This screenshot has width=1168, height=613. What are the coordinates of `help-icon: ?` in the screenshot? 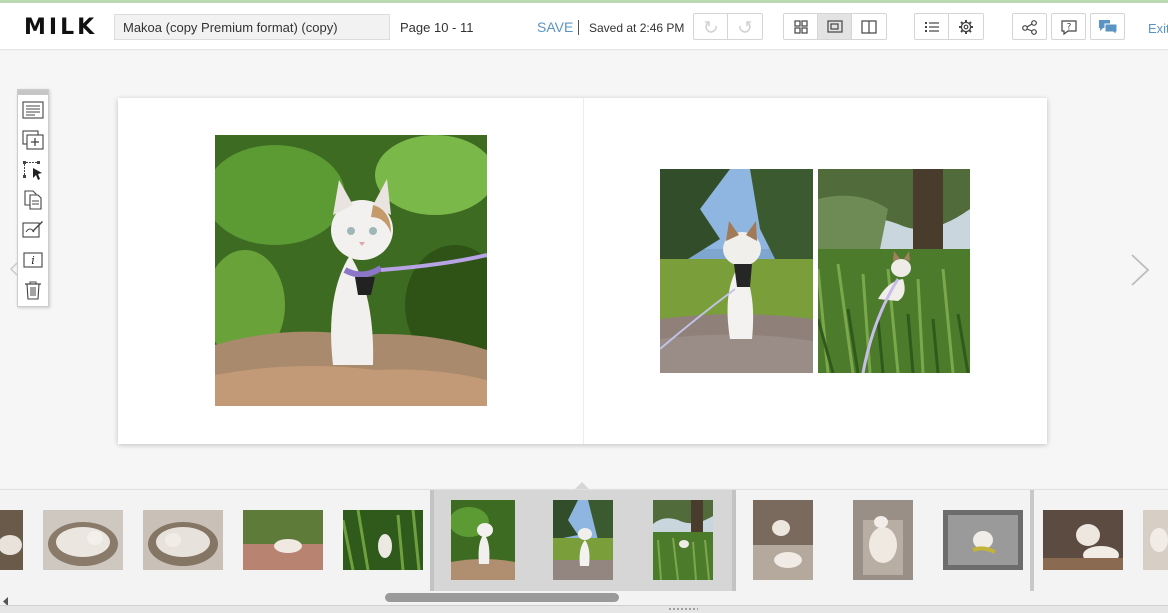 It's located at (1068, 27).